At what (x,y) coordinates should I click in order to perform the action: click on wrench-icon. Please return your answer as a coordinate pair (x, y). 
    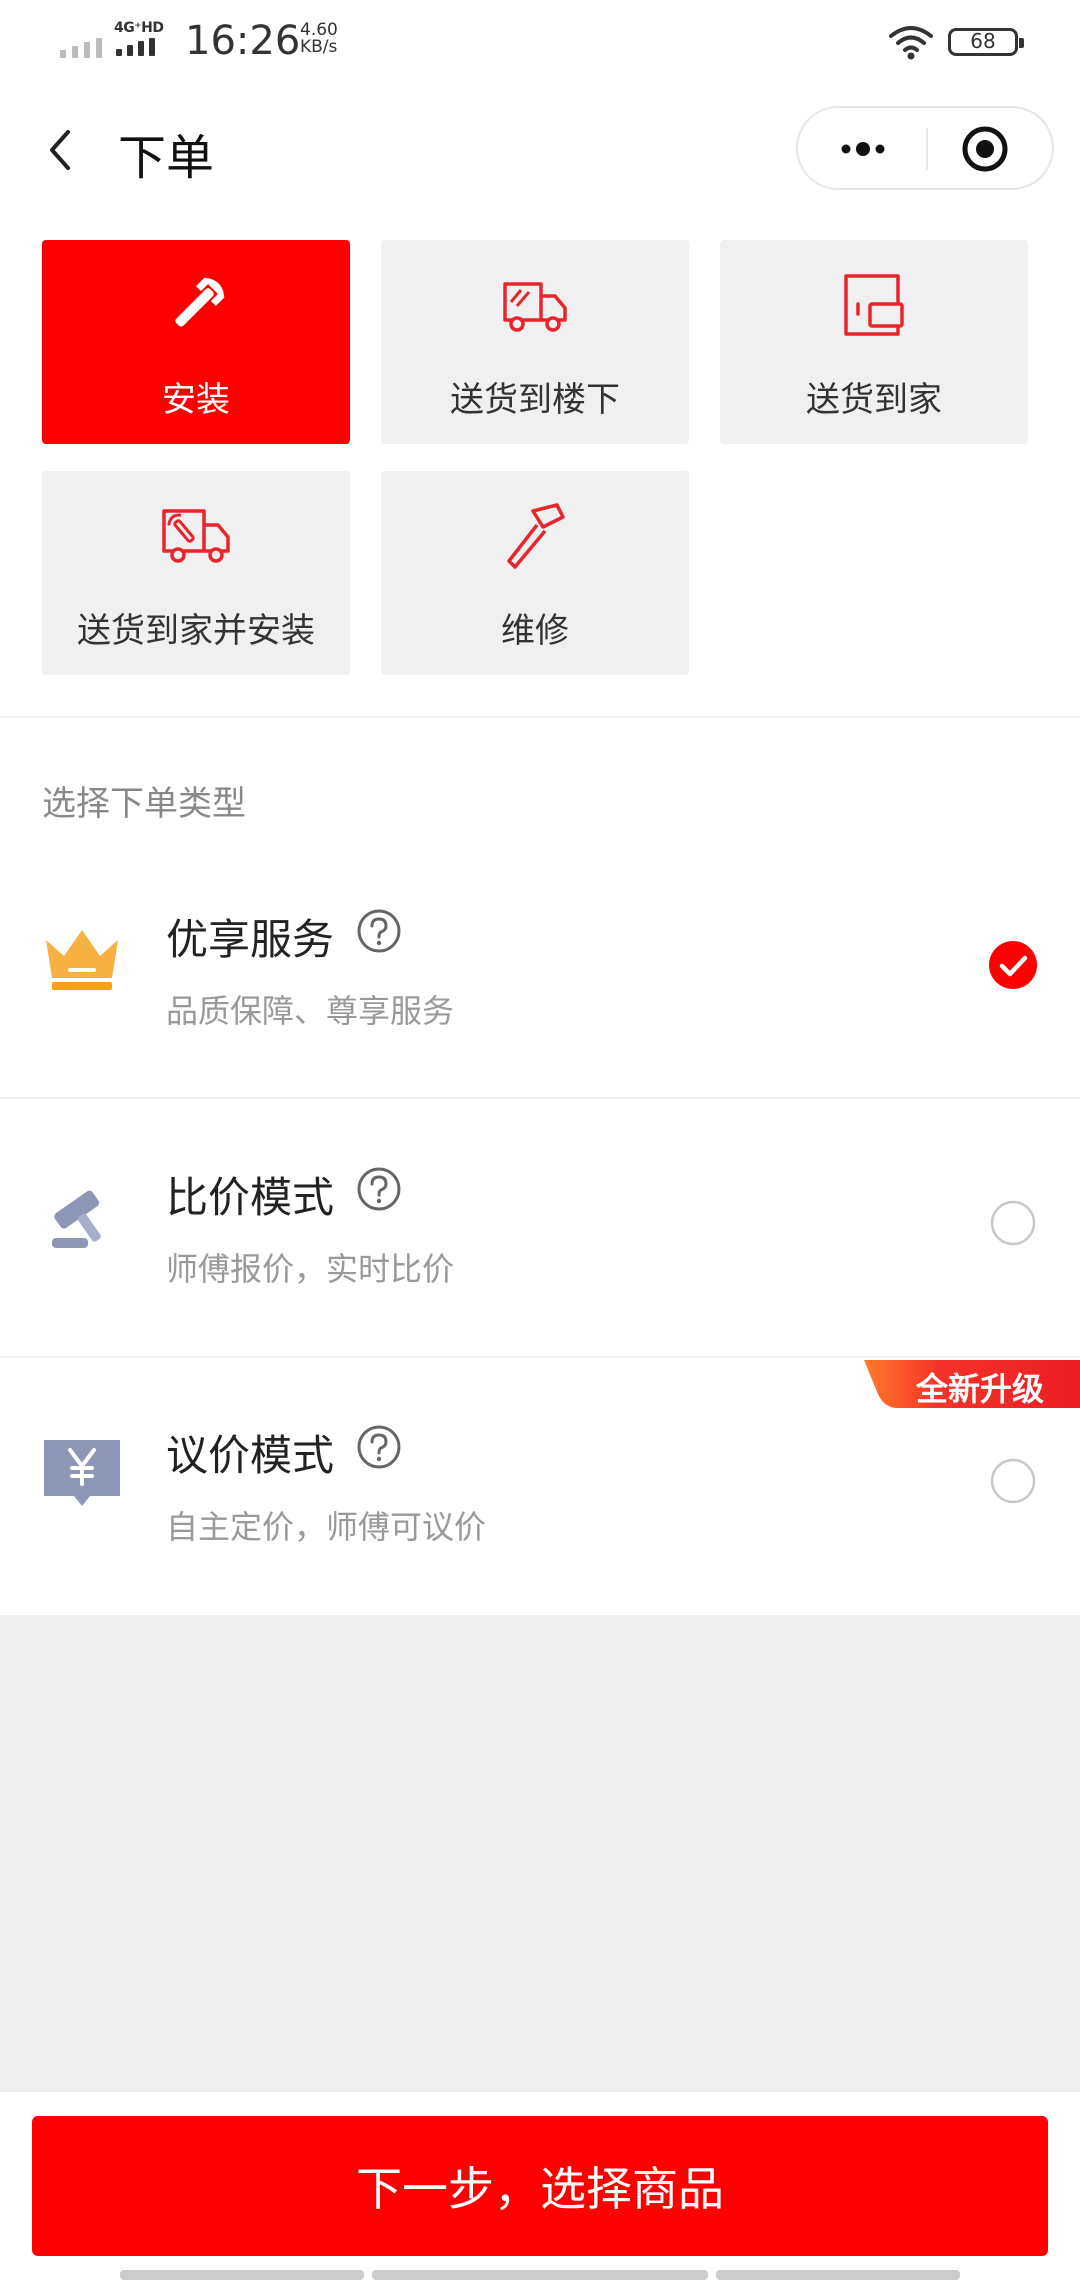
    Looking at the image, I should click on (200, 302).